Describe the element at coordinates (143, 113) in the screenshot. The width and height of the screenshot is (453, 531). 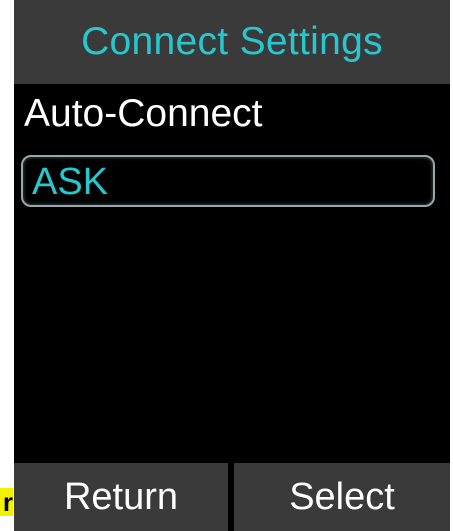
I see `auto-connect-label: Auto-Connect` at that location.